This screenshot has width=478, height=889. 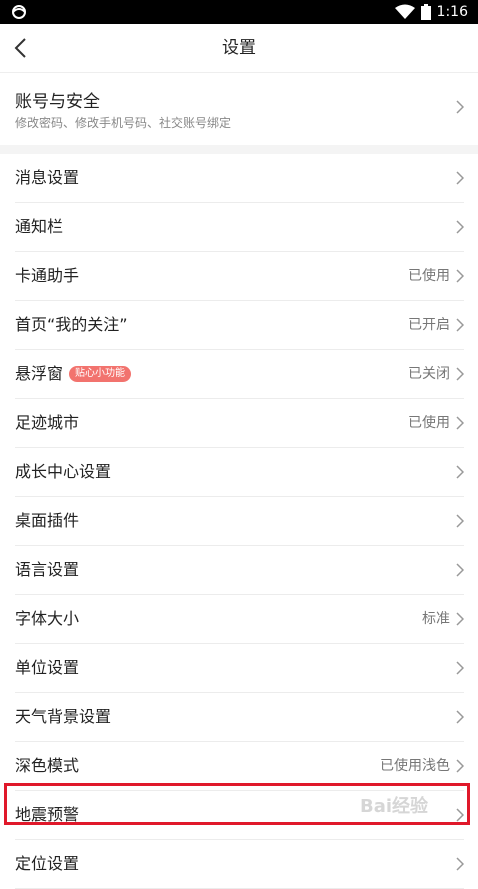 I want to click on header: 设置, so click(x=239, y=48).